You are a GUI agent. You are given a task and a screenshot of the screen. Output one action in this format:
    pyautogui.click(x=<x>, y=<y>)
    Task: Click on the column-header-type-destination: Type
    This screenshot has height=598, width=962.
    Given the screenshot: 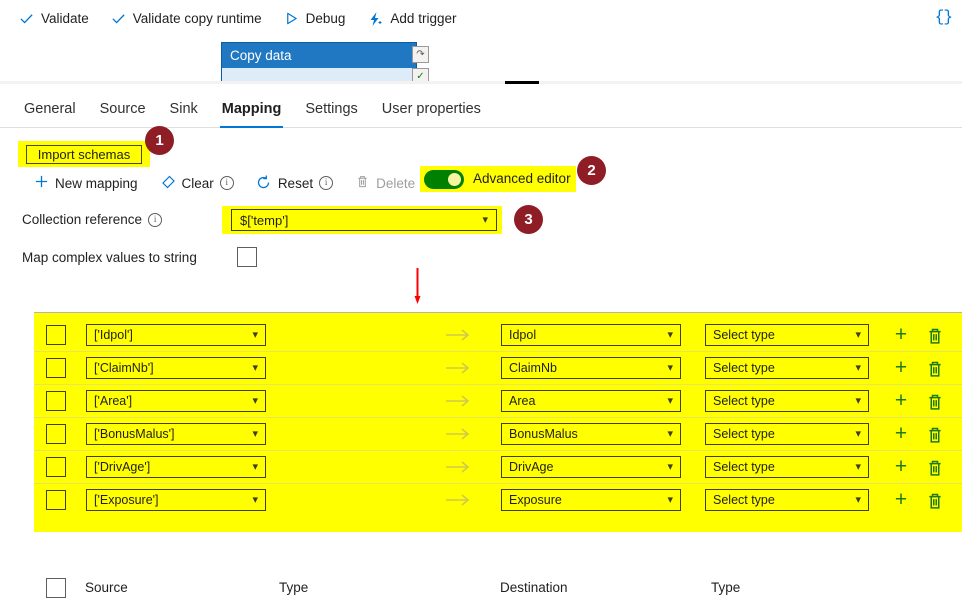 What is the action you would take?
    pyautogui.click(x=726, y=587)
    